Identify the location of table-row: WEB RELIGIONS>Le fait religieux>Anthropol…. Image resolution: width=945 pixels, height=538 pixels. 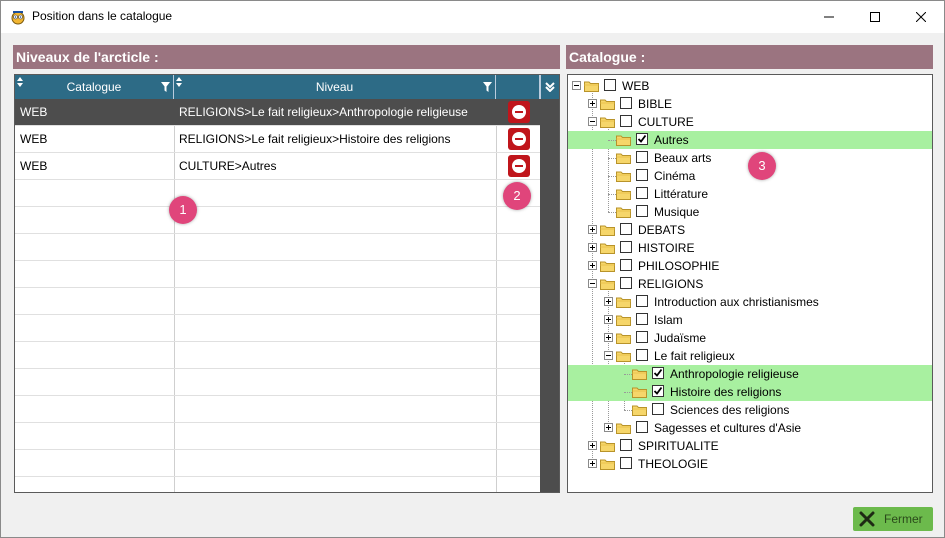
(277, 112).